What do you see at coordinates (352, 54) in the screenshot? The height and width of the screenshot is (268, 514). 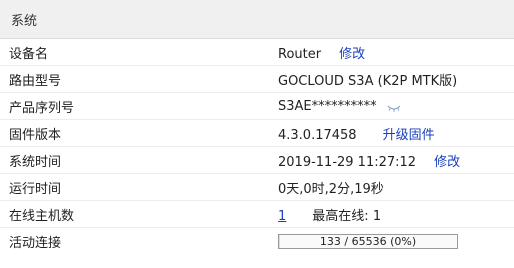 I see `edit-device-name-link: 修改` at bounding box center [352, 54].